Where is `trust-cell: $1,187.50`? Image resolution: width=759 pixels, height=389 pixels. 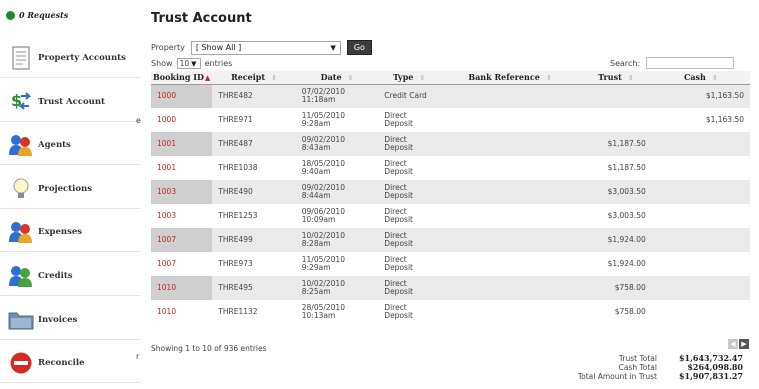
trust-cell: $1,187.50 is located at coordinates (616, 144).